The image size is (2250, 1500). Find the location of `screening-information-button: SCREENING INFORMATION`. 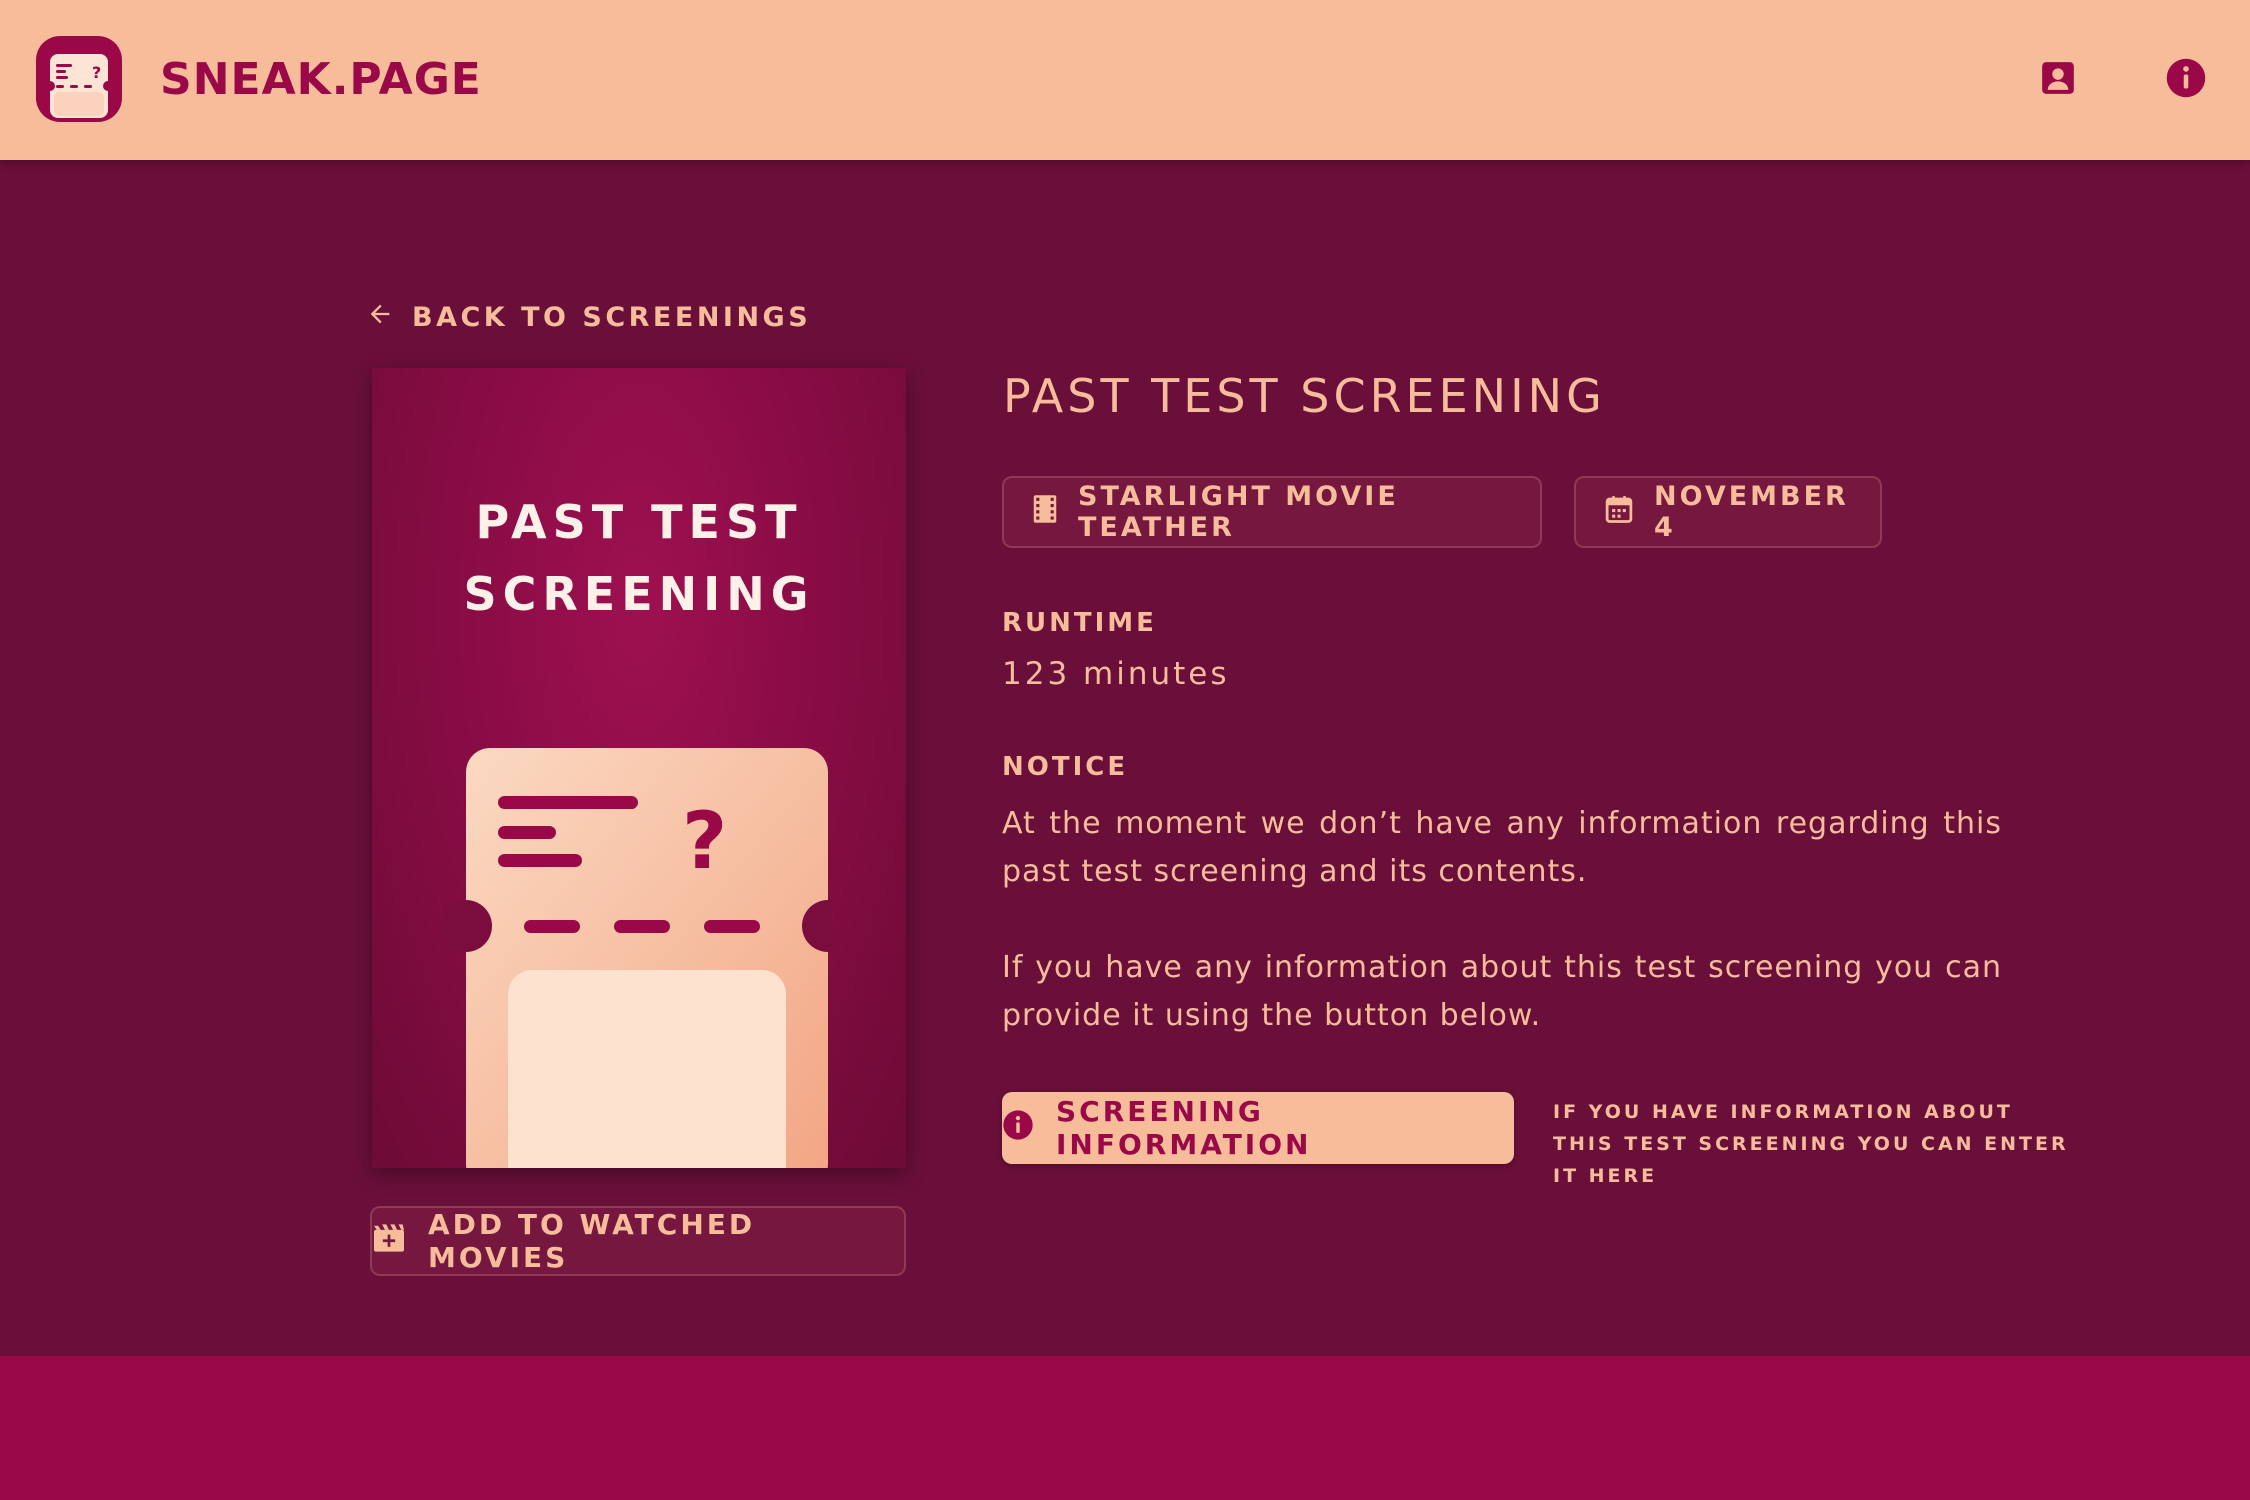

screening-information-button: SCREENING INFORMATION is located at coordinates (1258, 1128).